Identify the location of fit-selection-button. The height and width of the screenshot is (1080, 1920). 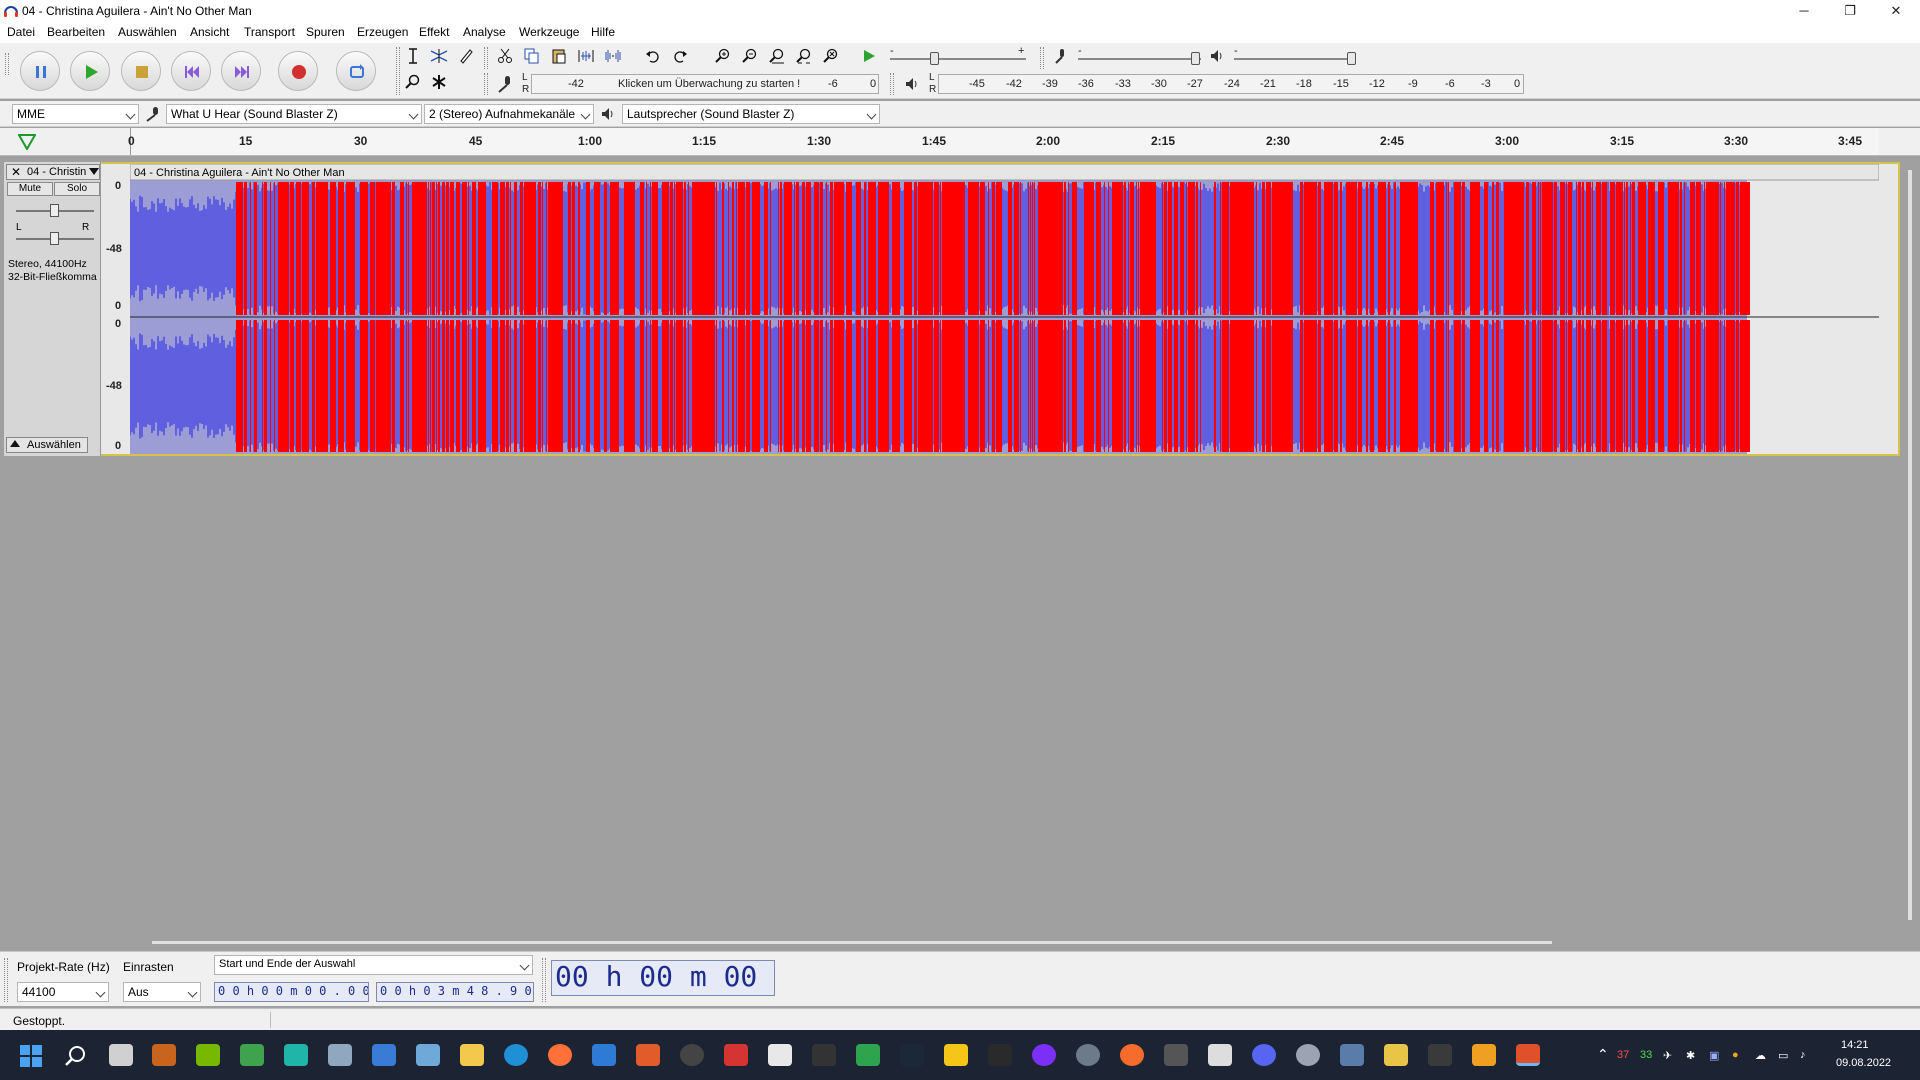
(777, 56).